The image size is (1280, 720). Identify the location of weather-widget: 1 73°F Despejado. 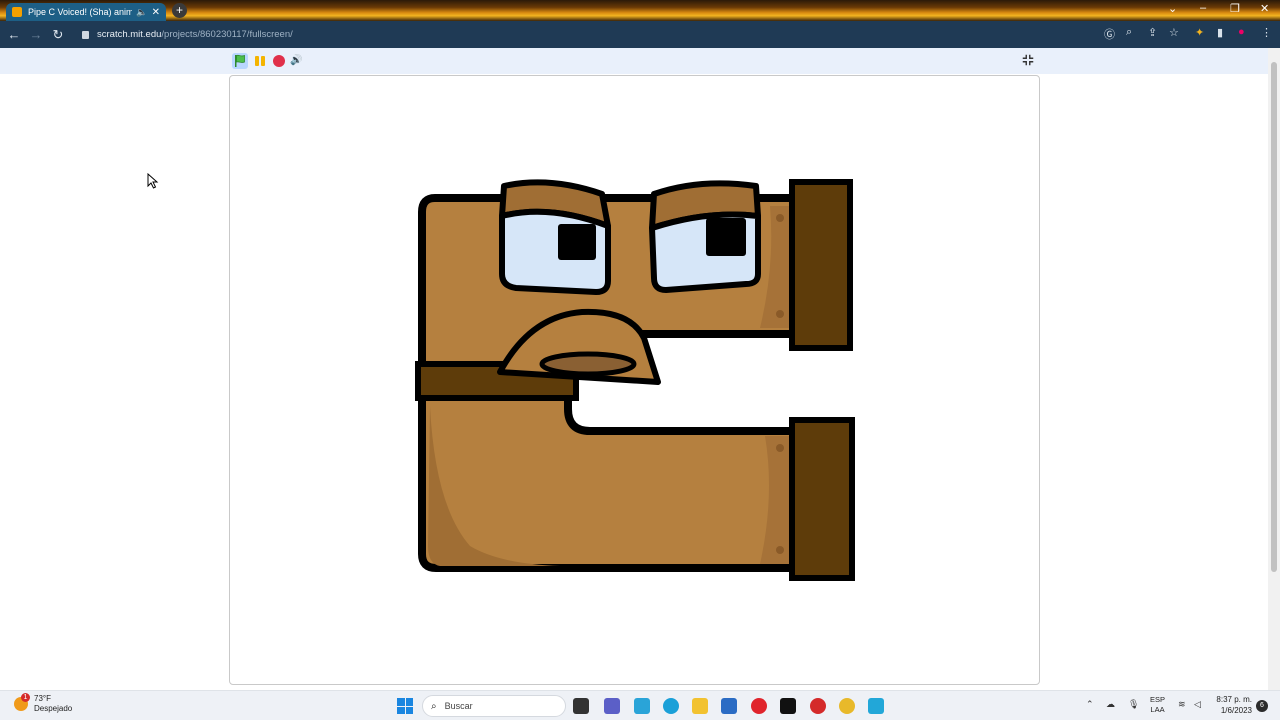
(43, 703).